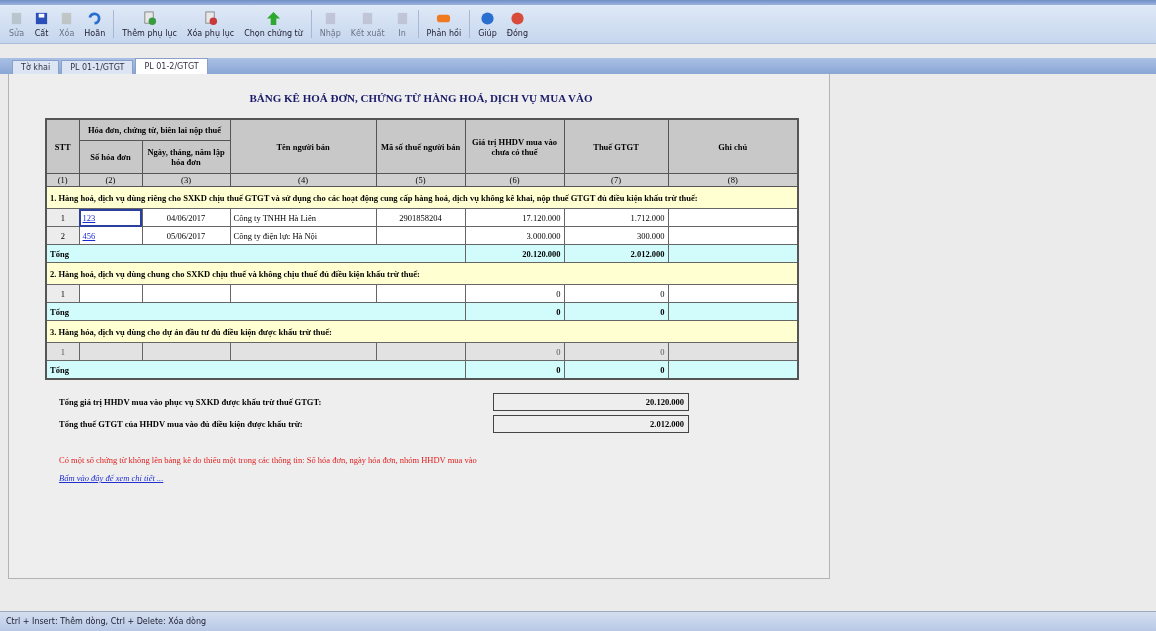 The image size is (1156, 631). Describe the element at coordinates (171, 66) in the screenshot. I see `tab: PL 01-2/GTGT` at that location.